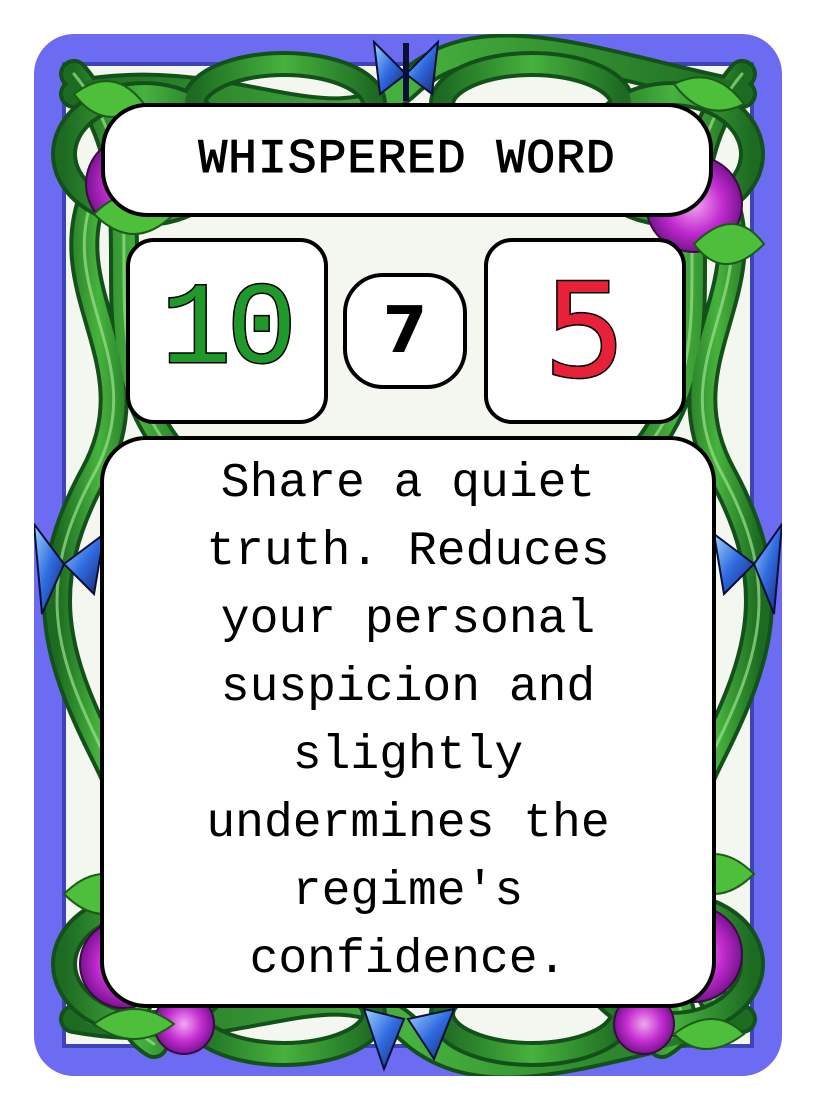  I want to click on stat-right-value: 5, so click(585, 331).